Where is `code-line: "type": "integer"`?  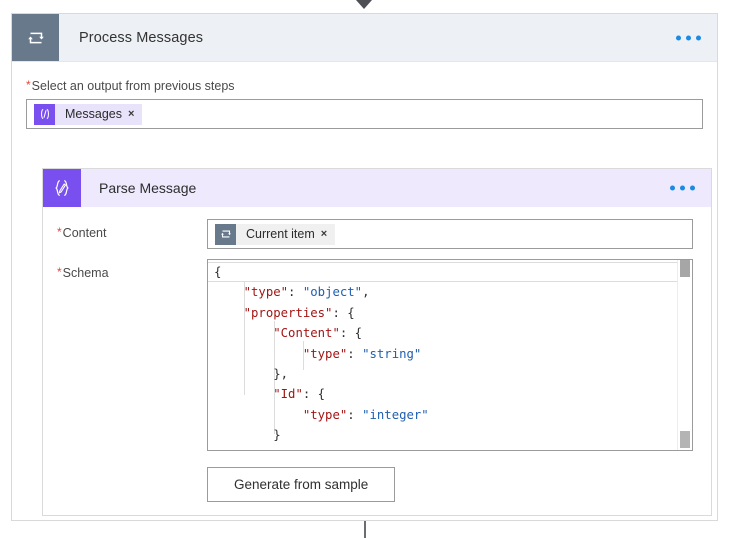 code-line: "type": "integer" is located at coordinates (443, 415).